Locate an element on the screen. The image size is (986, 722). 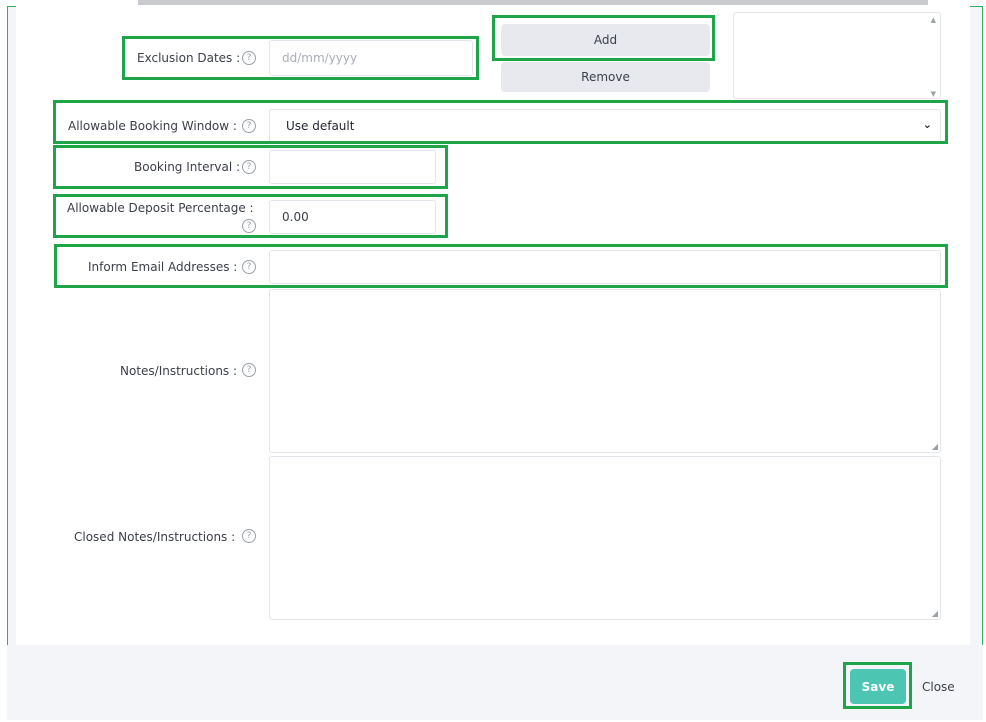
scroll-up-icon: ▲ is located at coordinates (933, 20).